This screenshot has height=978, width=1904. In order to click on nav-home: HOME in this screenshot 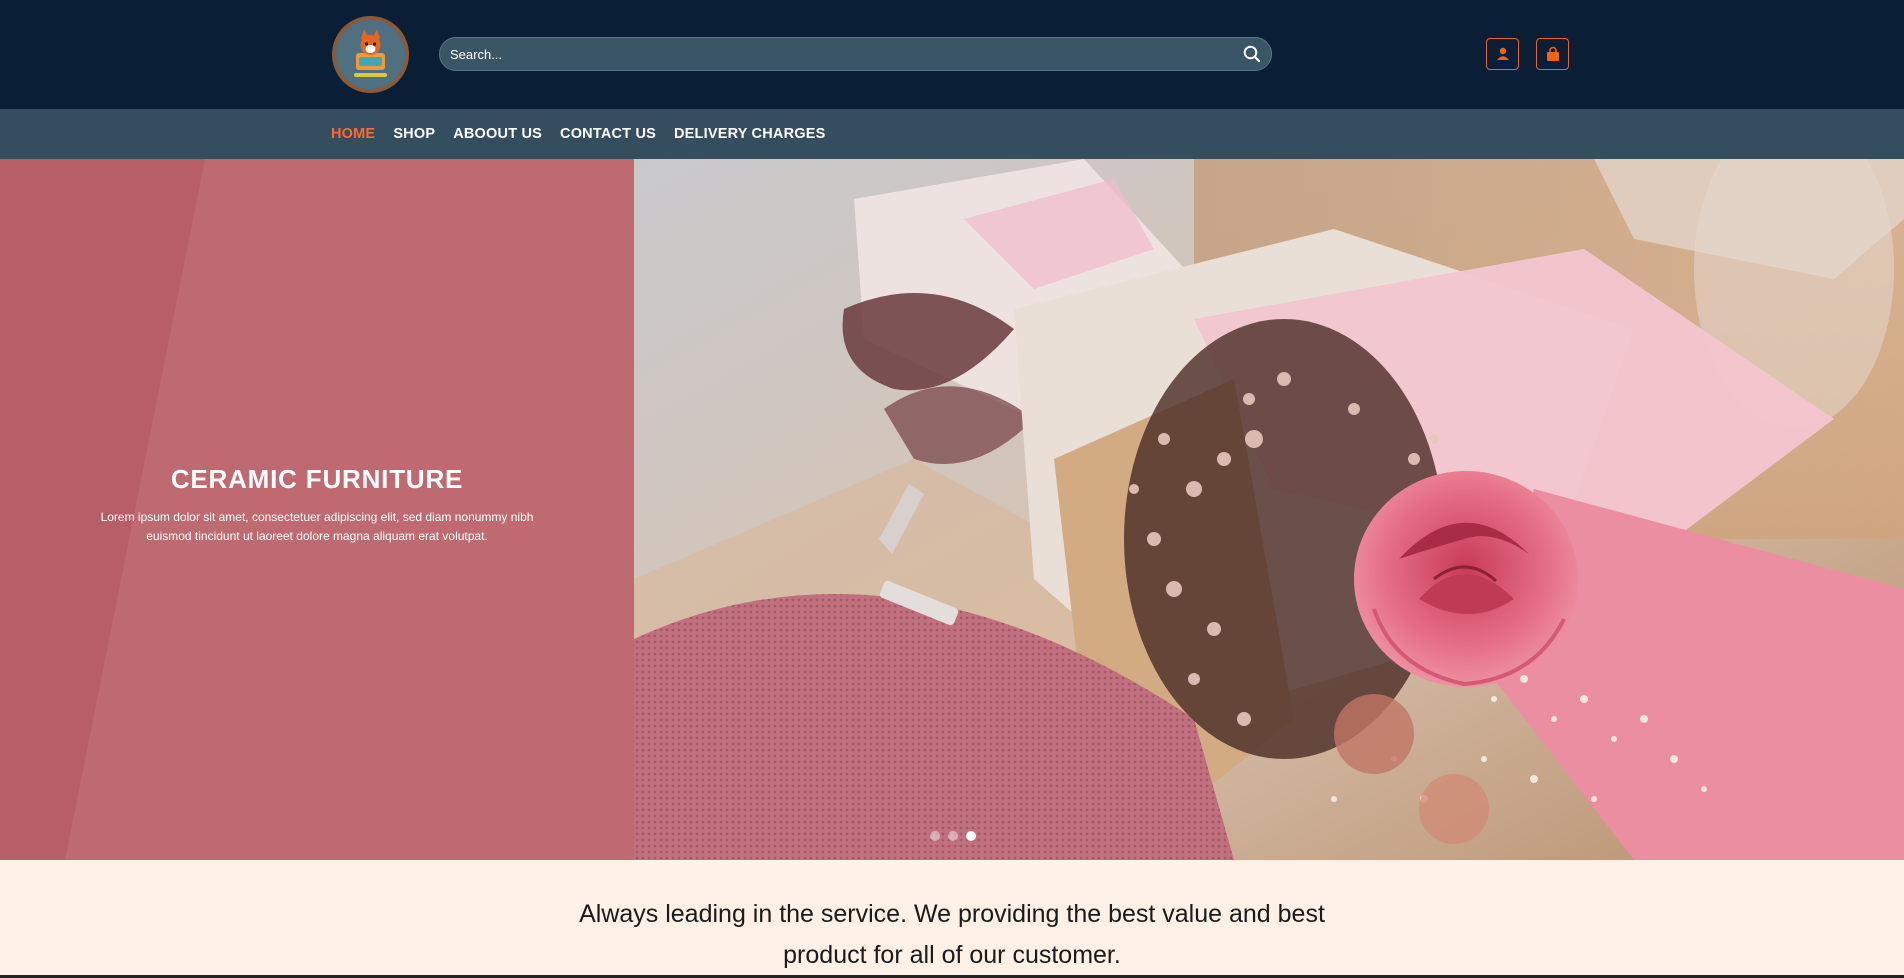, I will do `click(353, 134)`.